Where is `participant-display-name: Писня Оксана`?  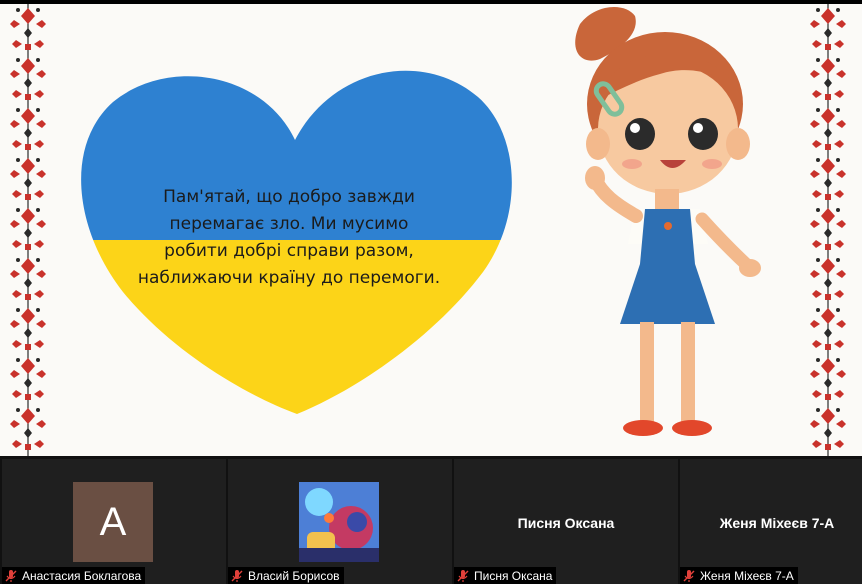
participant-display-name: Писня Оксана is located at coordinates (566, 523).